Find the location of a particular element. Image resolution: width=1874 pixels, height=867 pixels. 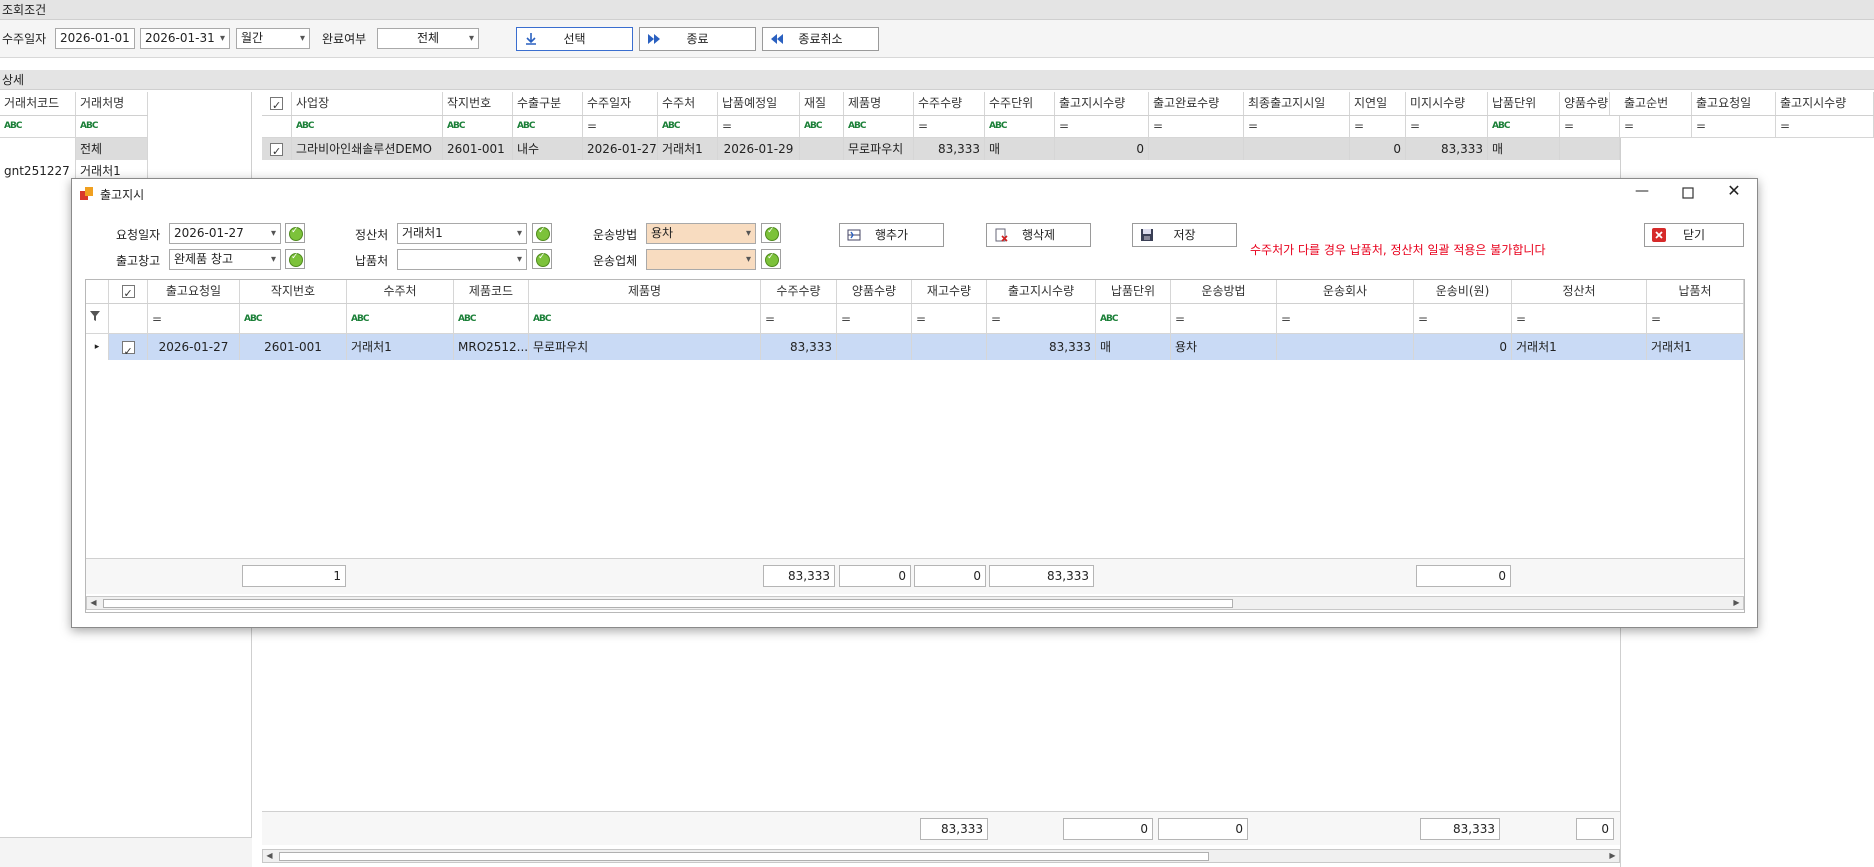

apply-method-icon is located at coordinates (771, 233).